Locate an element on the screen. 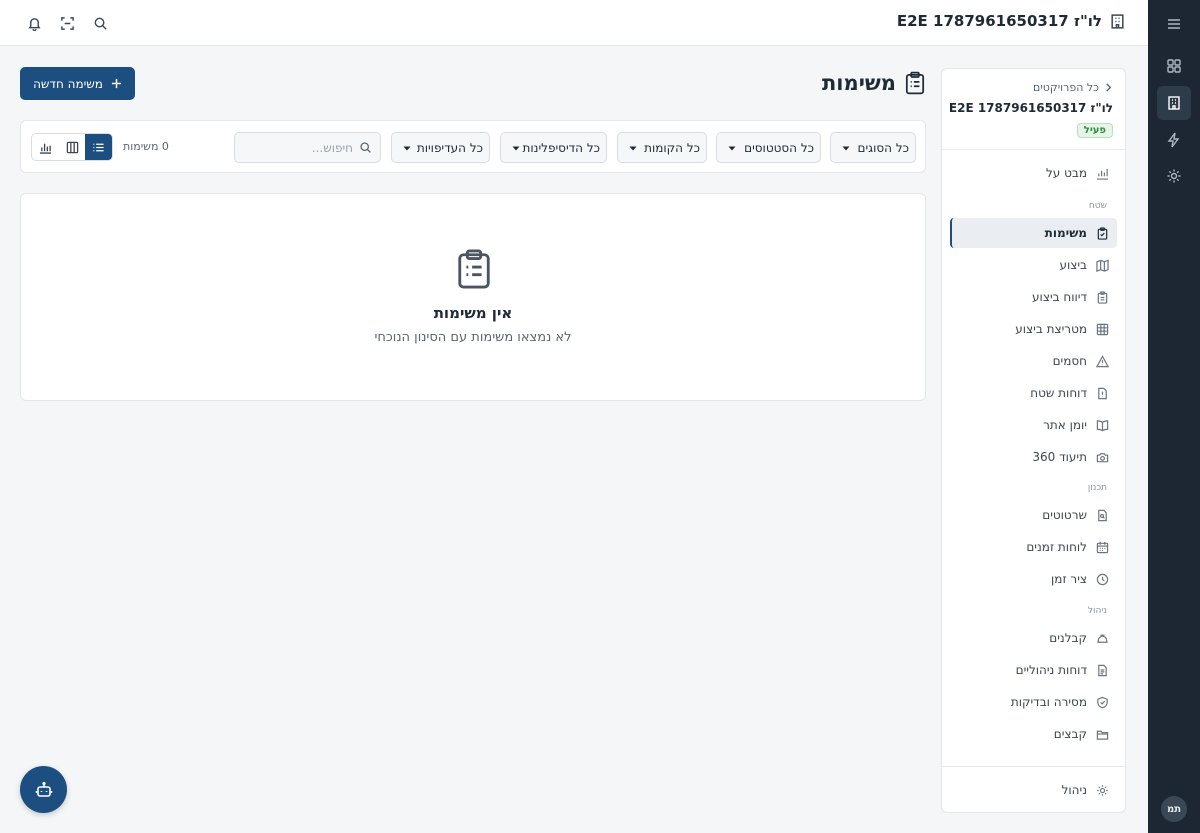  warning-icon is located at coordinates (1102, 361).